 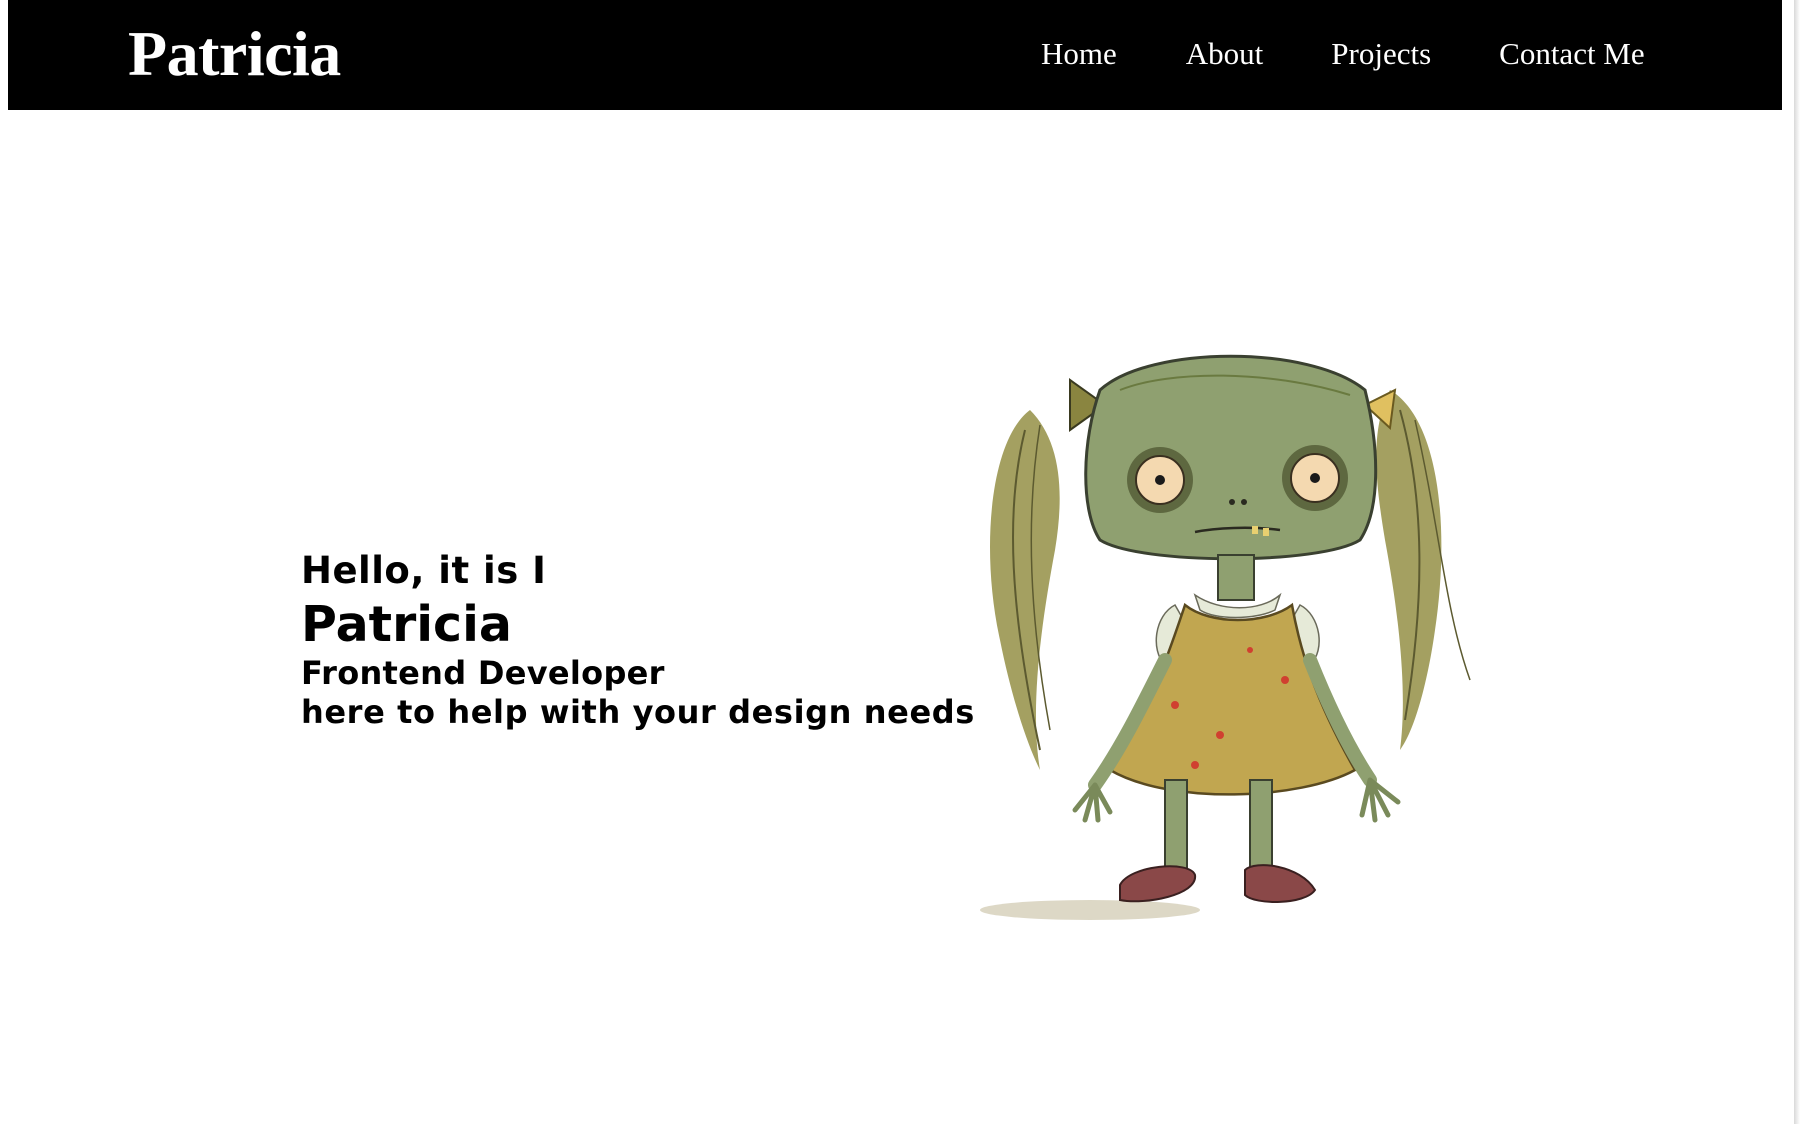 I want to click on nav-link-home: Home, so click(x=1079, y=54).